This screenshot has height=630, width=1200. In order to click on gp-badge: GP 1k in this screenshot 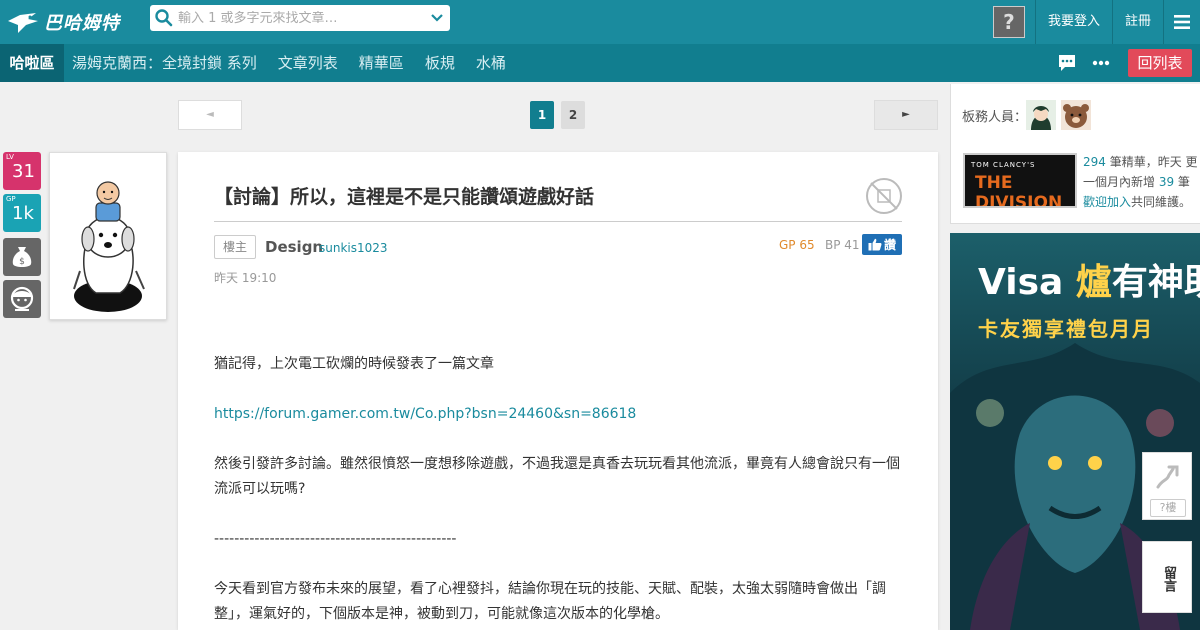, I will do `click(22, 213)`.